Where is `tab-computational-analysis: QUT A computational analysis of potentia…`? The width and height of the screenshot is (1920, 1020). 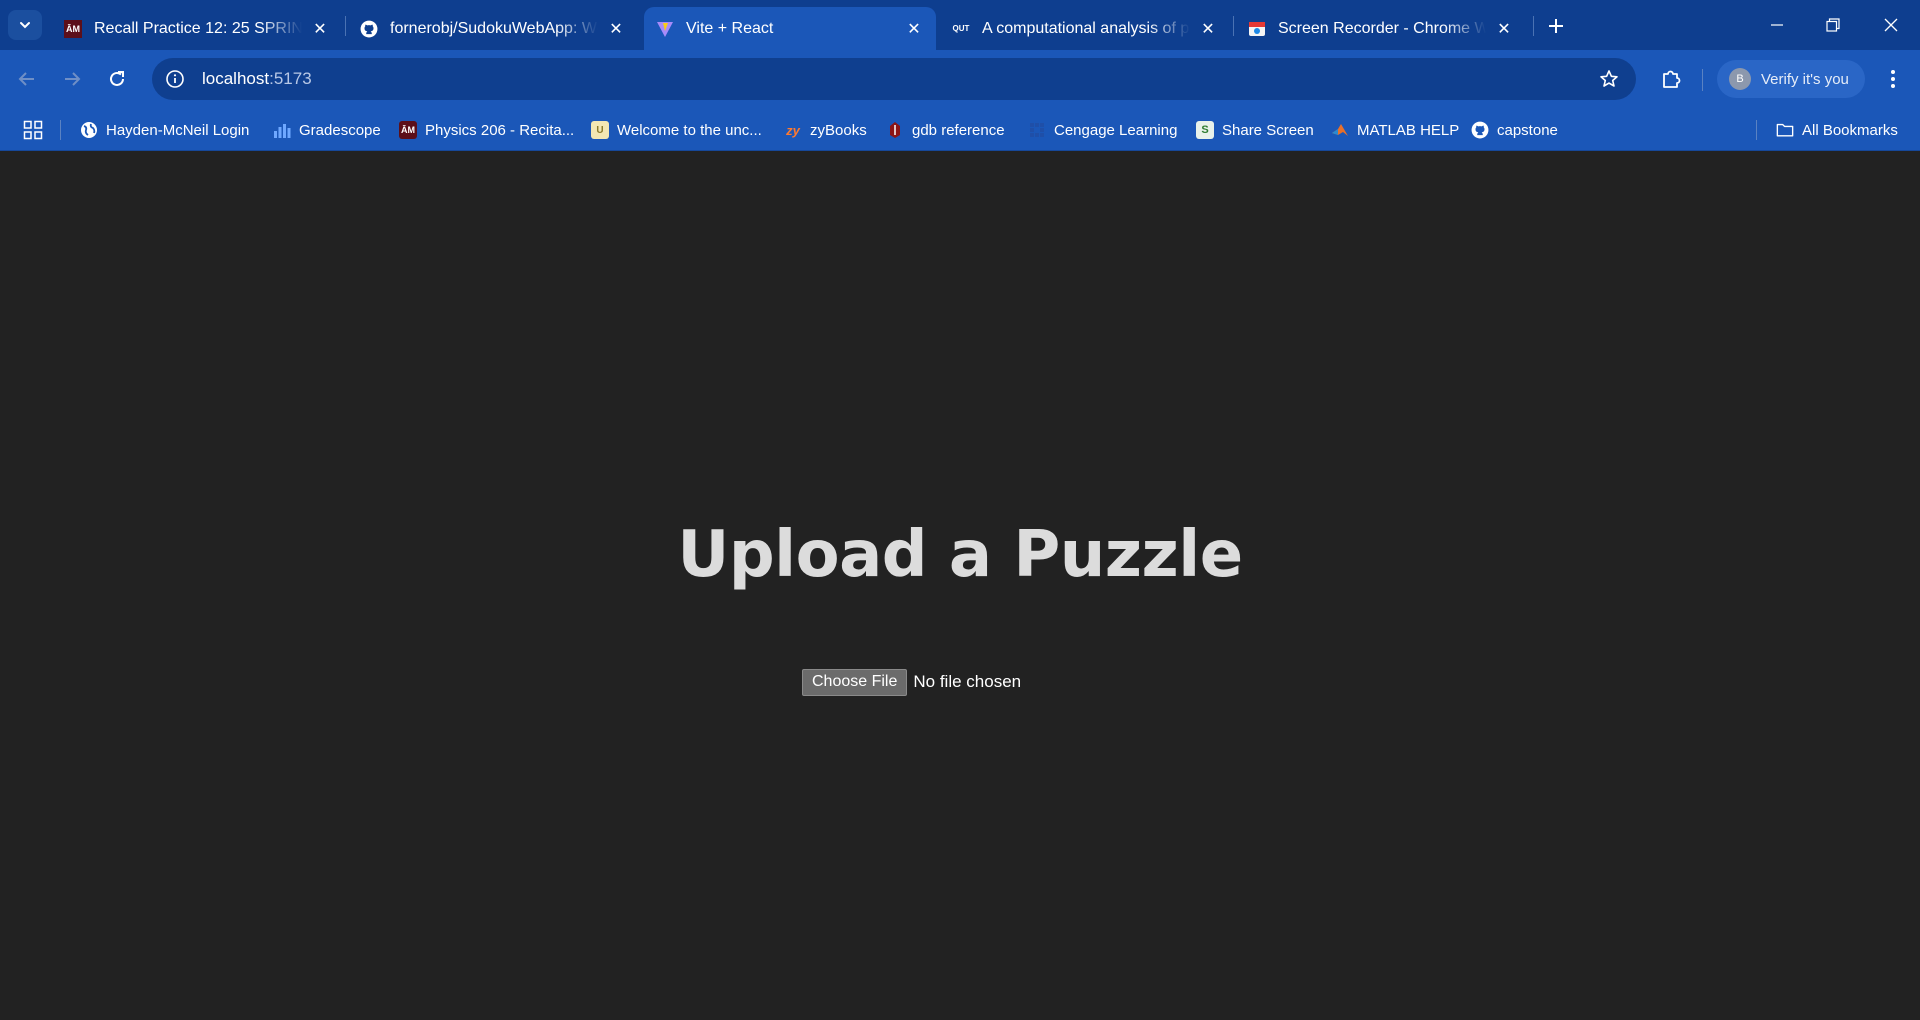 tab-computational-analysis: QUT A computational analysis of potentia… is located at coordinates (1085, 28).